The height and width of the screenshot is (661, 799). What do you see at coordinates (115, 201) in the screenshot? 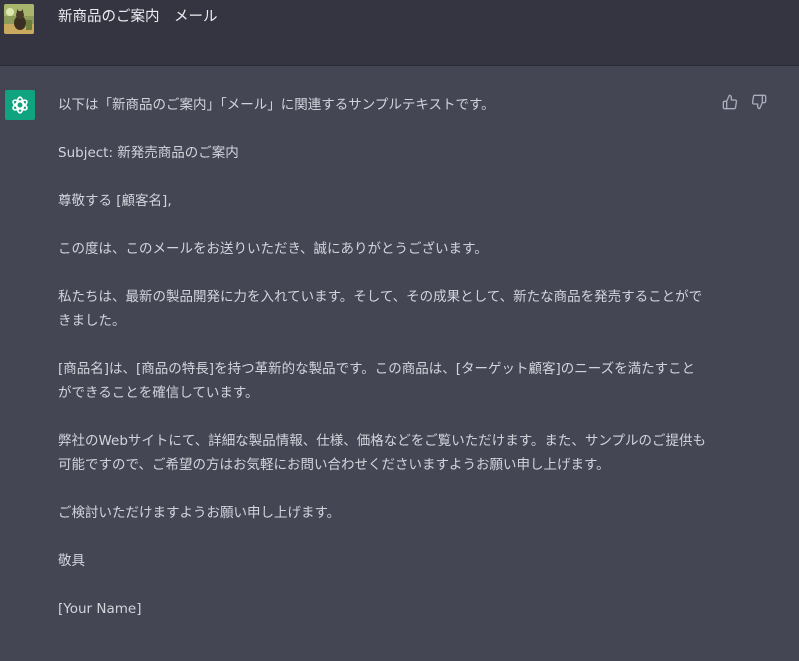
I see `assistant-paragraph: 尊敬する [顧客名],` at bounding box center [115, 201].